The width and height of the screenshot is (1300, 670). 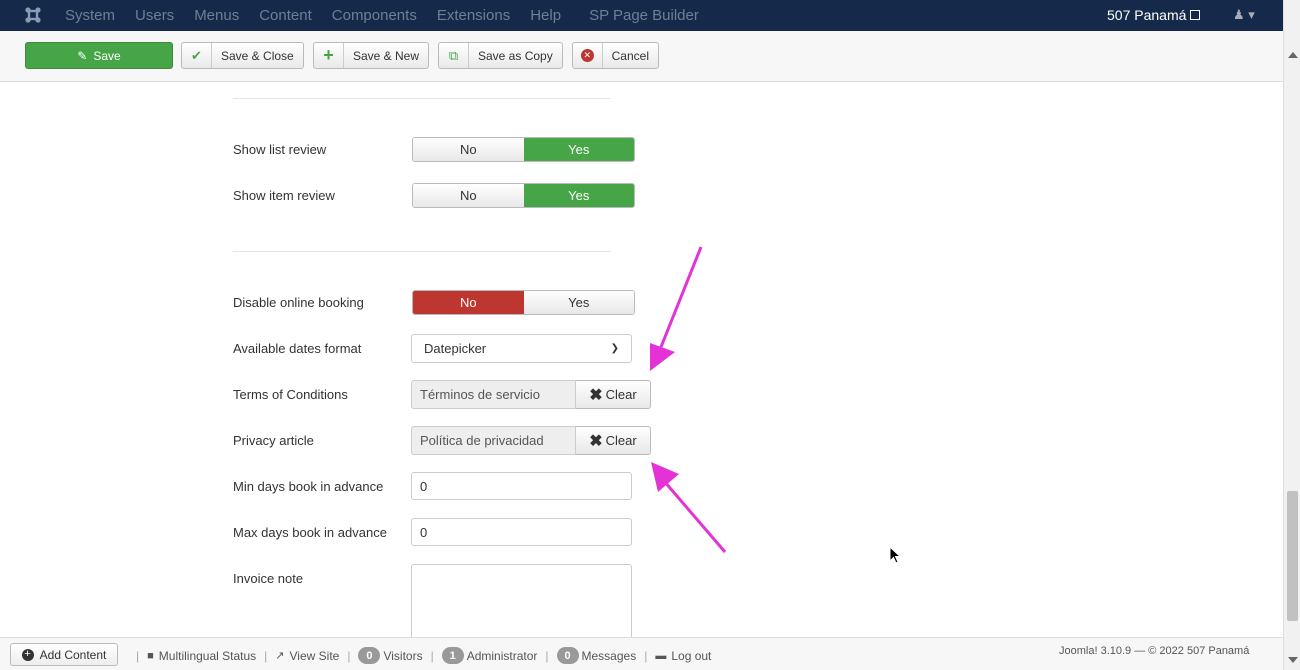 What do you see at coordinates (1195, 15) in the screenshot?
I see `external-link-icon` at bounding box center [1195, 15].